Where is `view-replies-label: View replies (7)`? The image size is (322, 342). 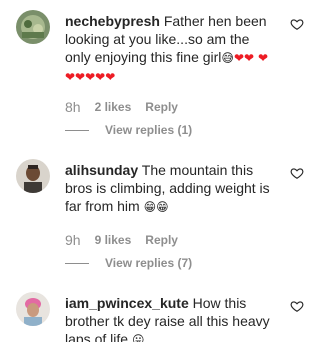 view-replies-label: View replies (7) is located at coordinates (149, 263).